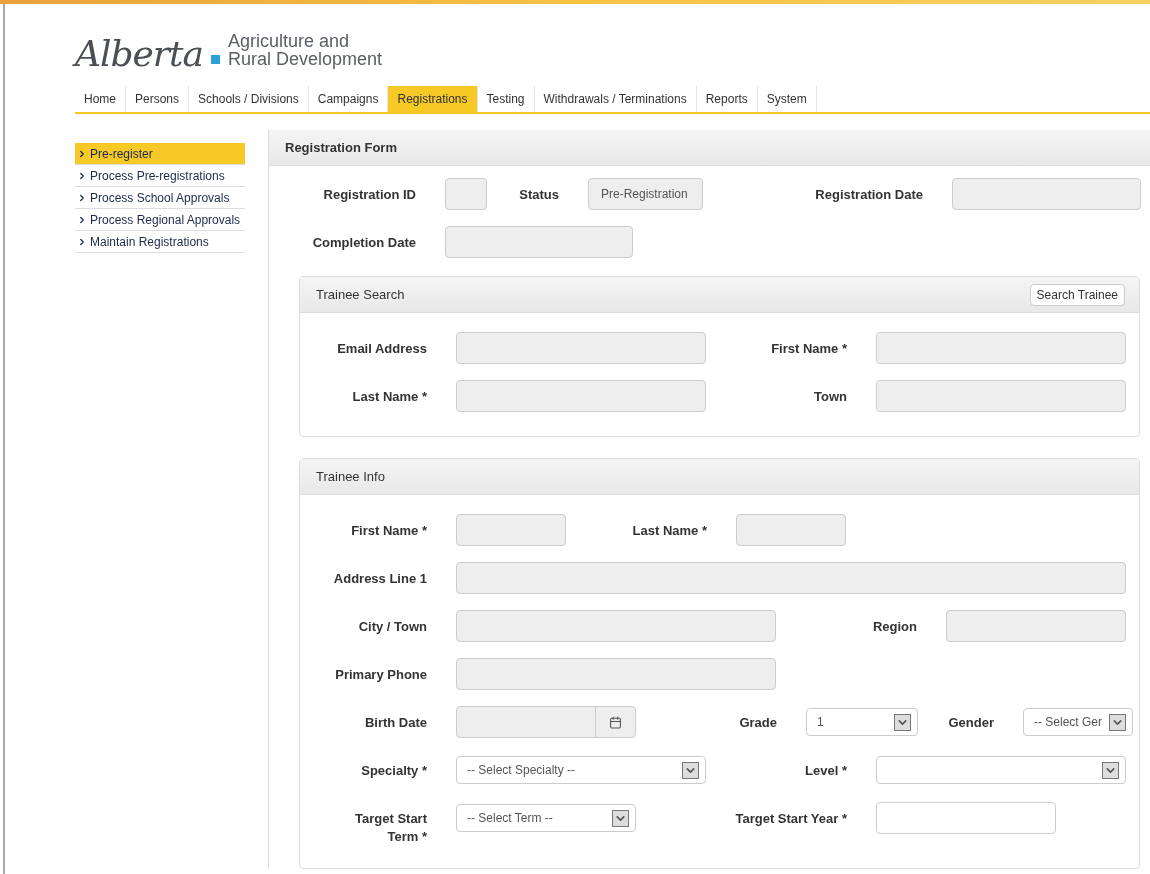 Image resolution: width=1150 pixels, height=874 pixels. Describe the element at coordinates (581, 770) in the screenshot. I see `select-field: -- Select Specialty --` at that location.